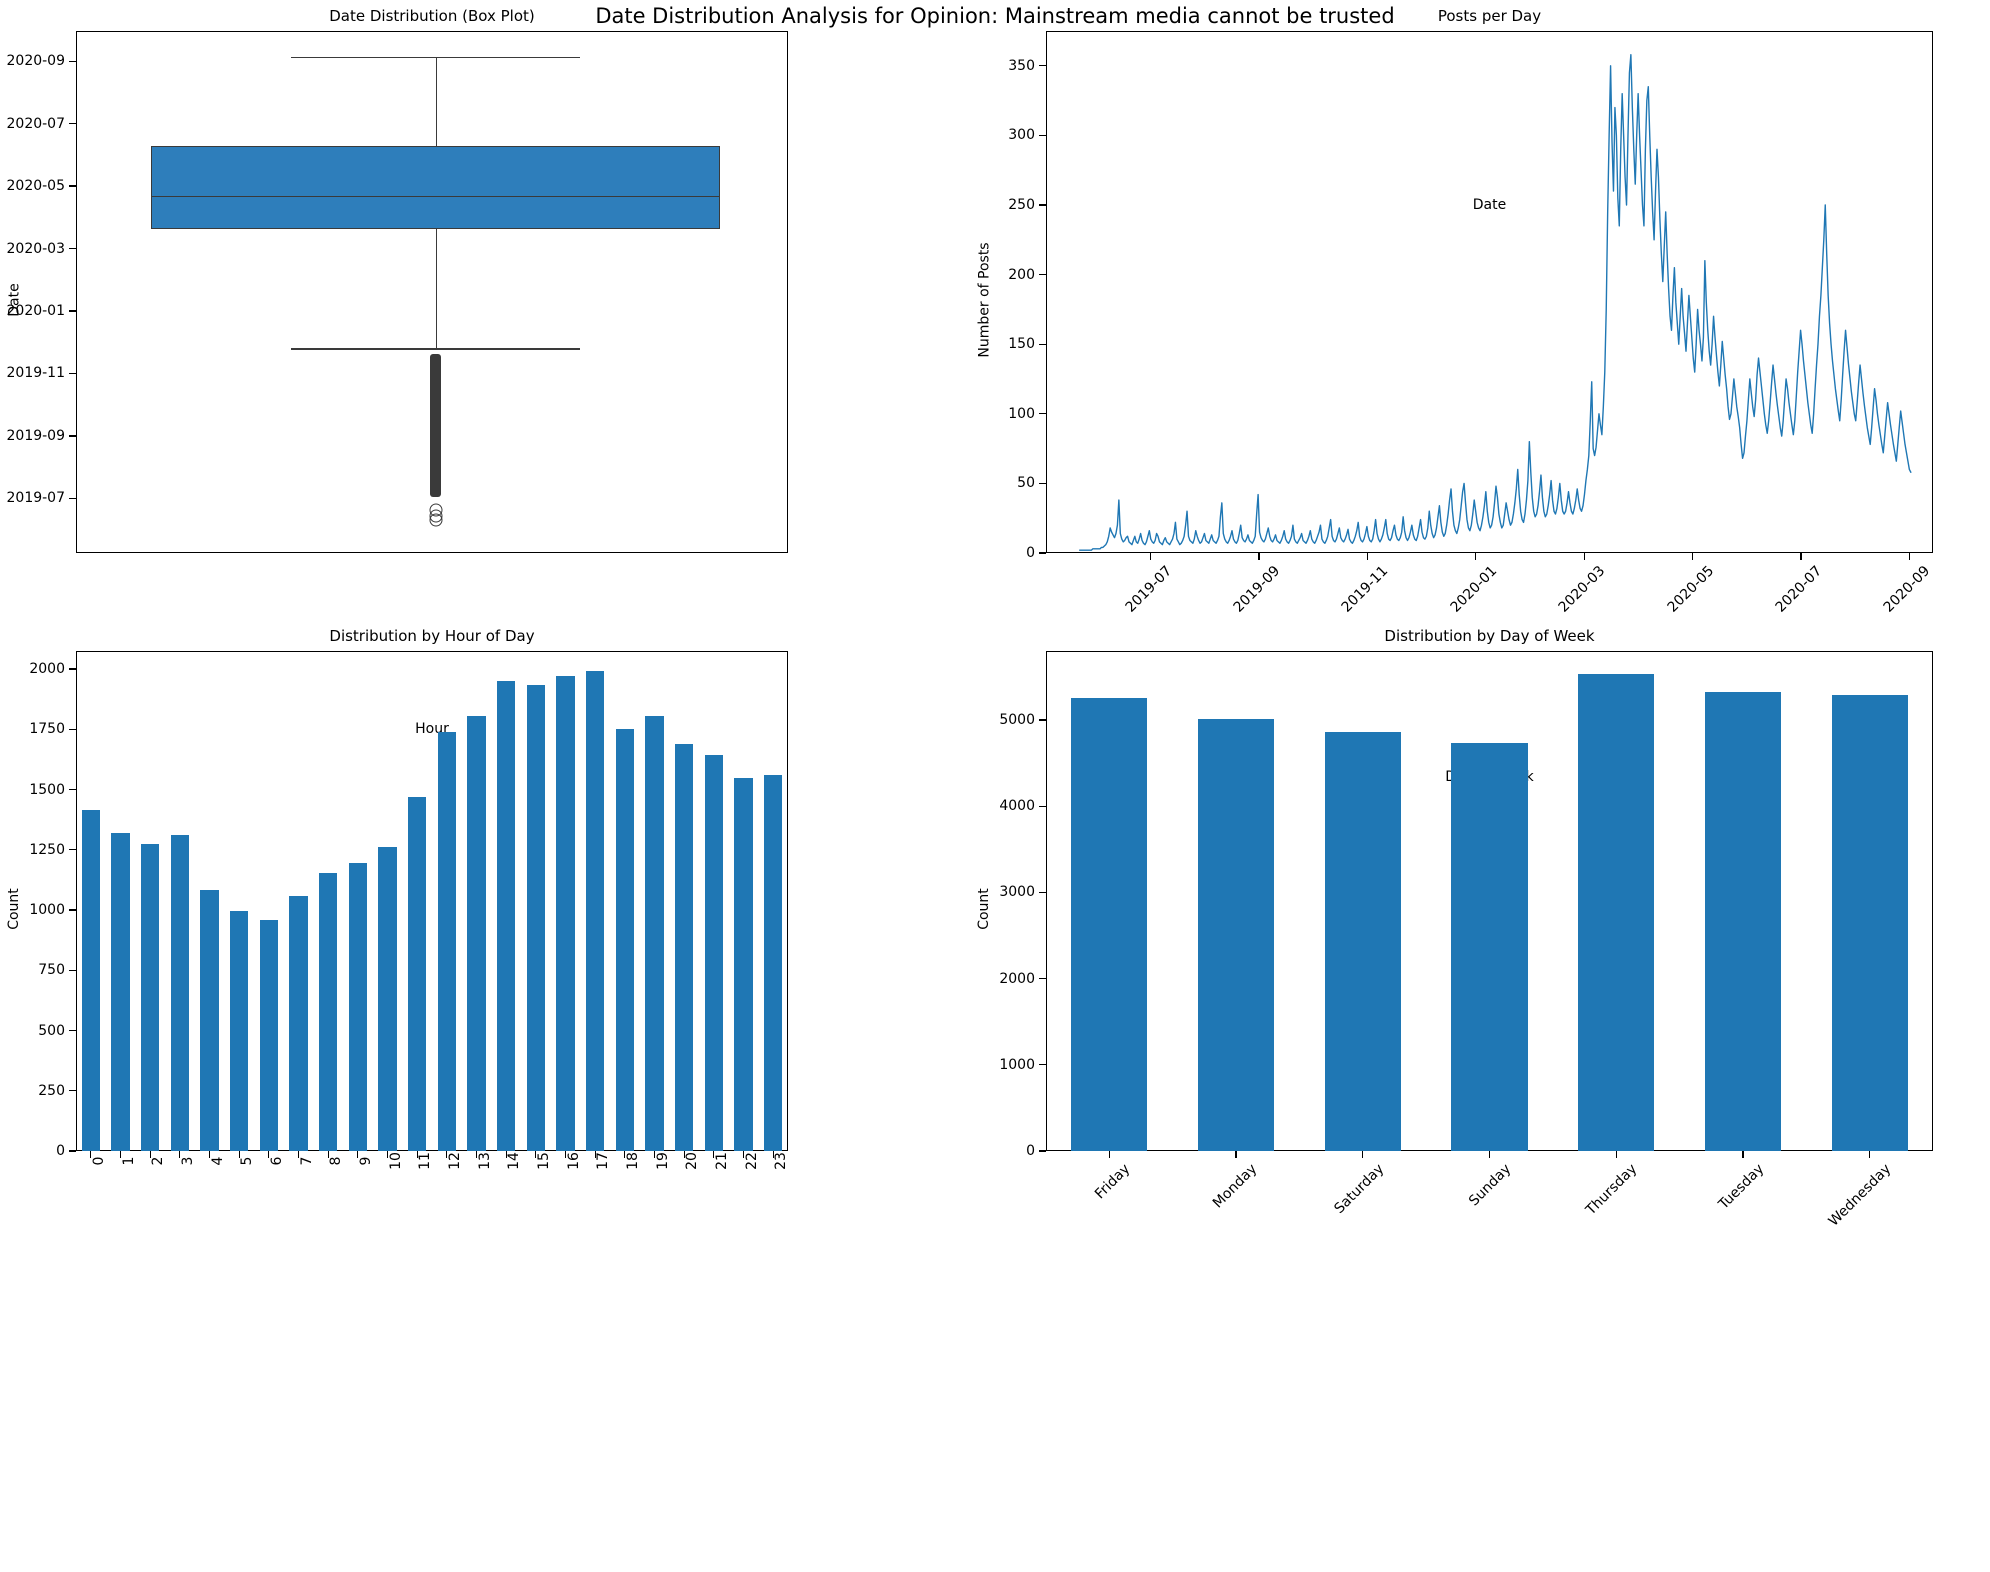  I want to click on axis-tick-label-y: 2020-01, so click(36, 311).